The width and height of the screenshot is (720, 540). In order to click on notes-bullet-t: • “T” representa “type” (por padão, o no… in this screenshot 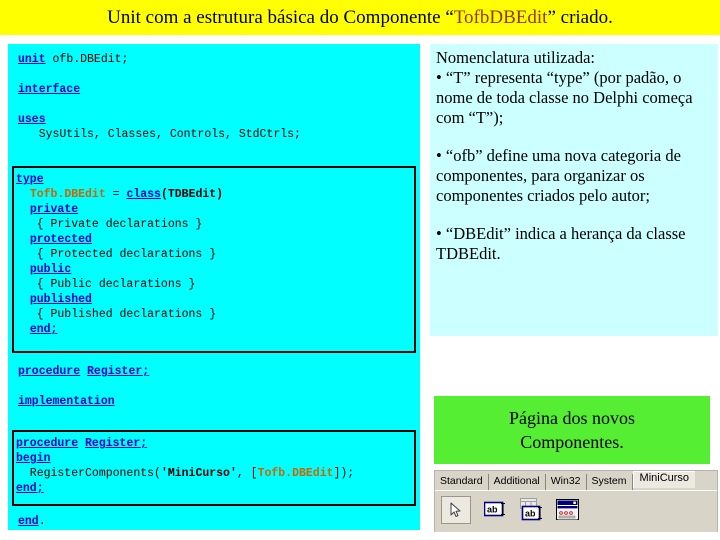, I will do `click(564, 97)`.